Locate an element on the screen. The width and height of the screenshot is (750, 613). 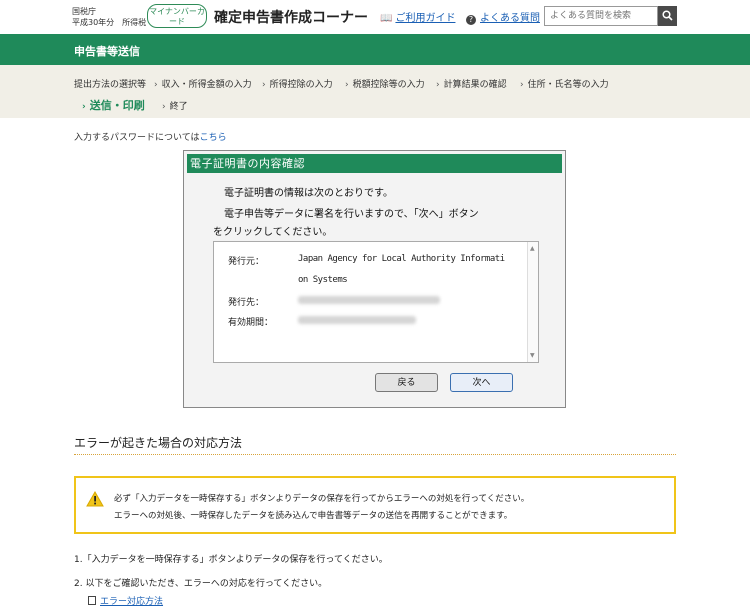
section-divider is located at coordinates (375, 454).